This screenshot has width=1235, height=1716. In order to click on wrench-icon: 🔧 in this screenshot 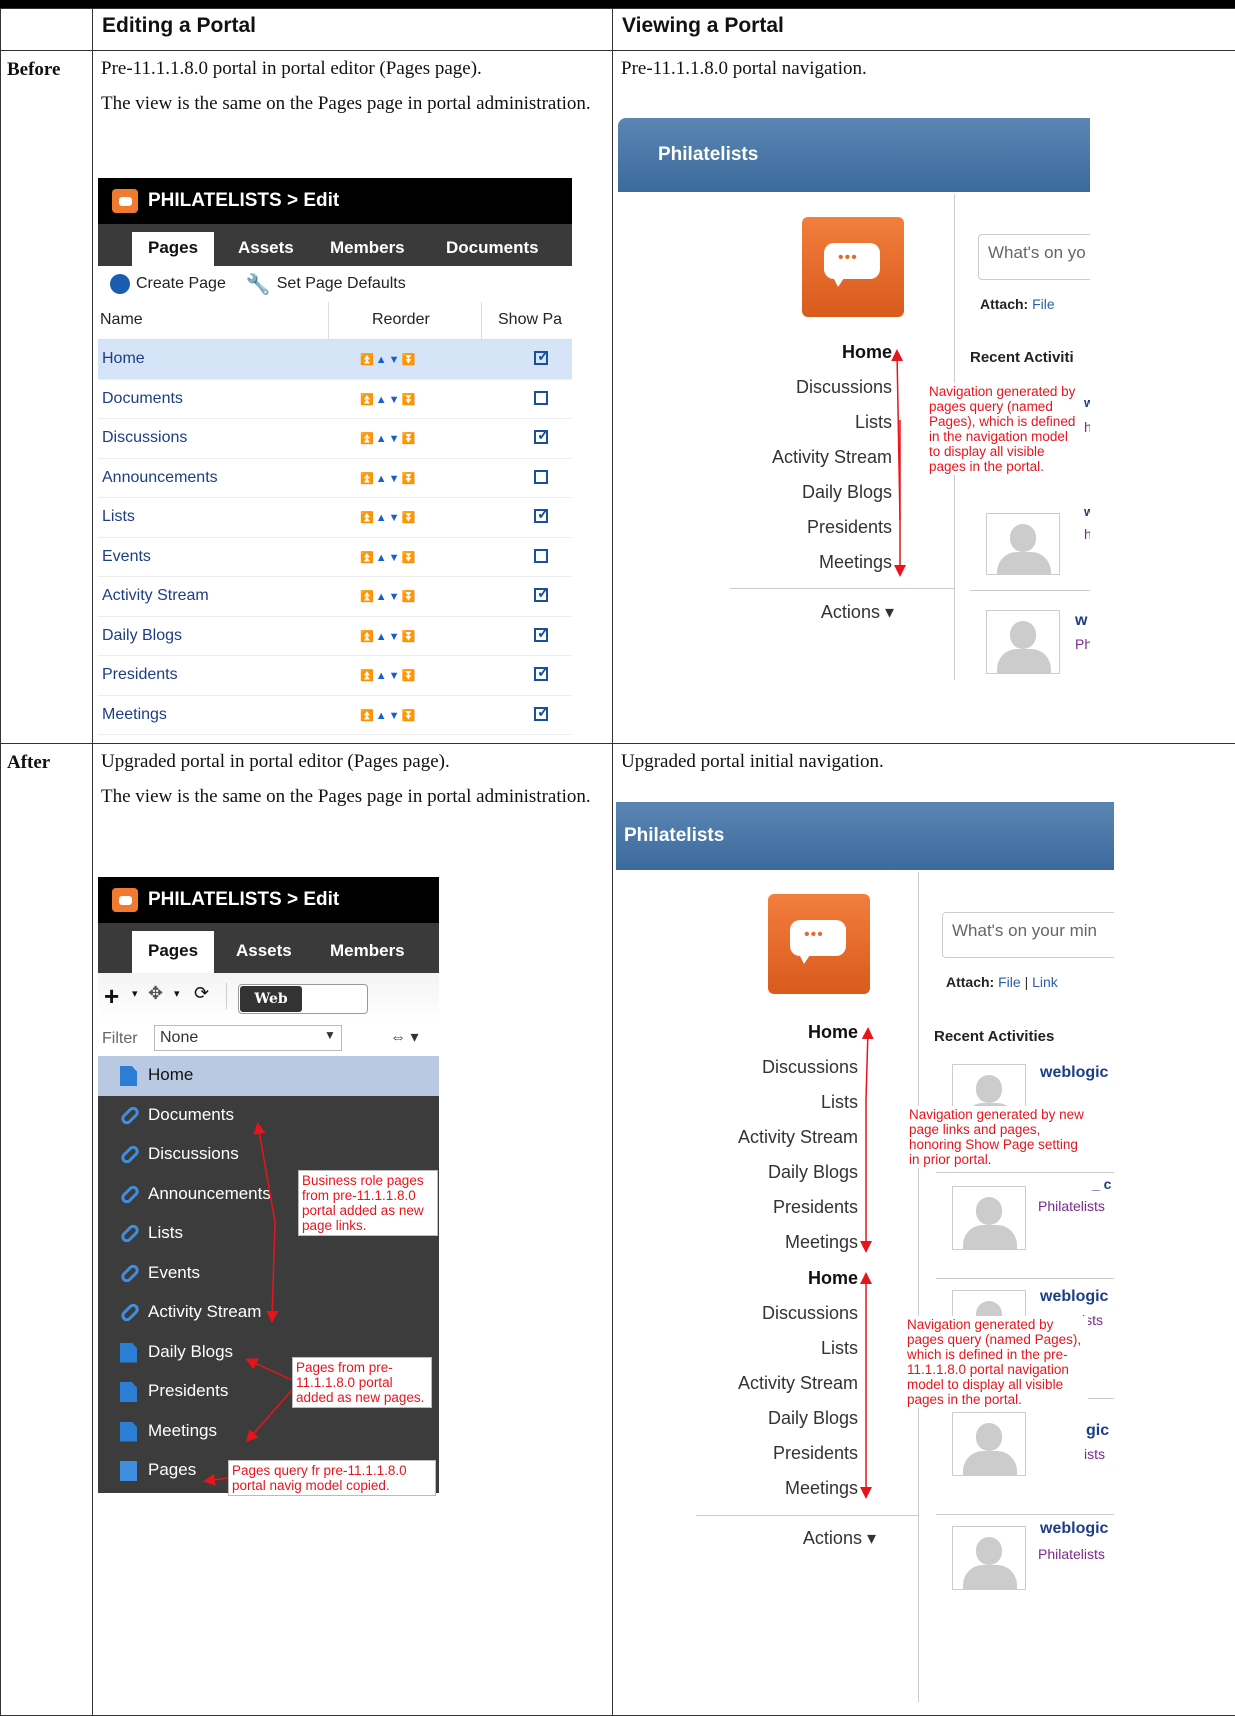, I will do `click(258, 284)`.